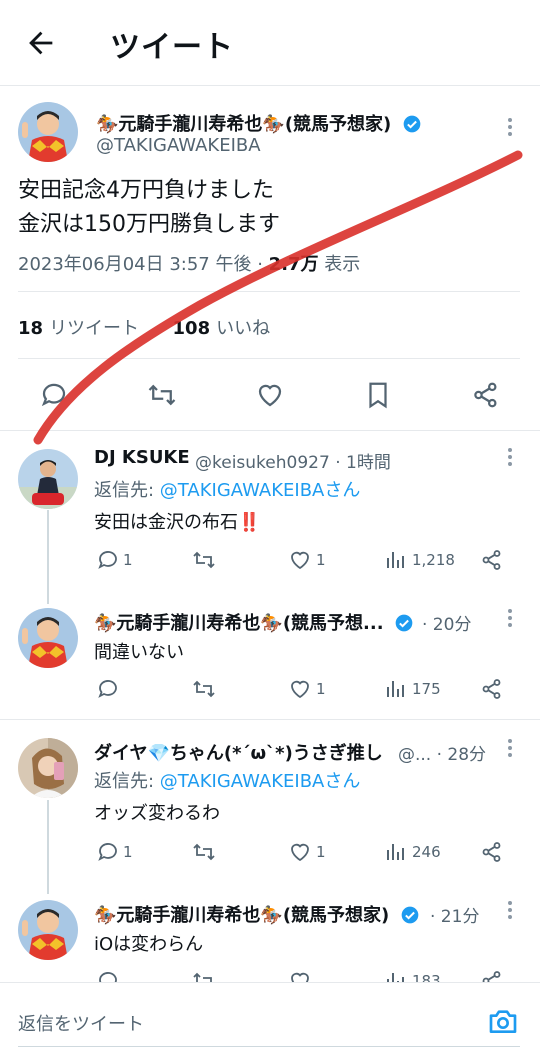 The image size is (540, 1057). What do you see at coordinates (178, 145) in the screenshot?
I see `author-handle: @TAKIGAWAKEIBA` at bounding box center [178, 145].